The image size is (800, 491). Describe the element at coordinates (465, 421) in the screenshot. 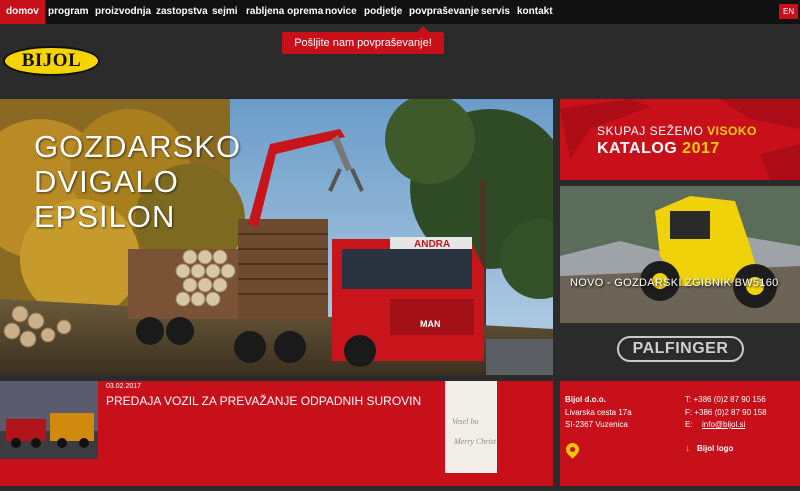

I see `christmas-card-line-1: Vesel bo` at that location.